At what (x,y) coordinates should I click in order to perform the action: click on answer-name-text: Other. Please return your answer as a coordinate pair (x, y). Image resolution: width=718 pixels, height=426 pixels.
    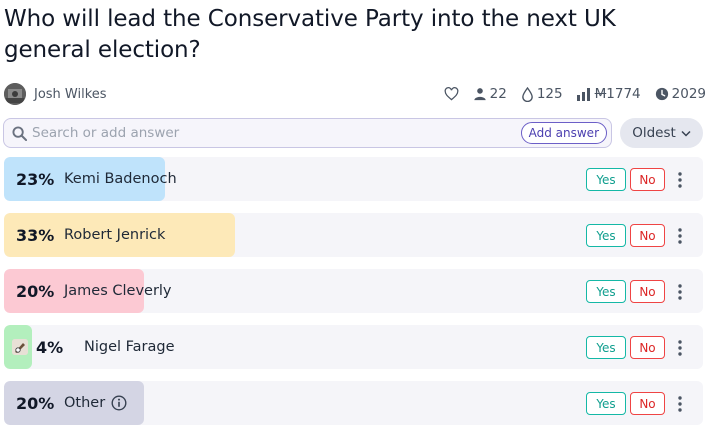
    Looking at the image, I should click on (85, 403).